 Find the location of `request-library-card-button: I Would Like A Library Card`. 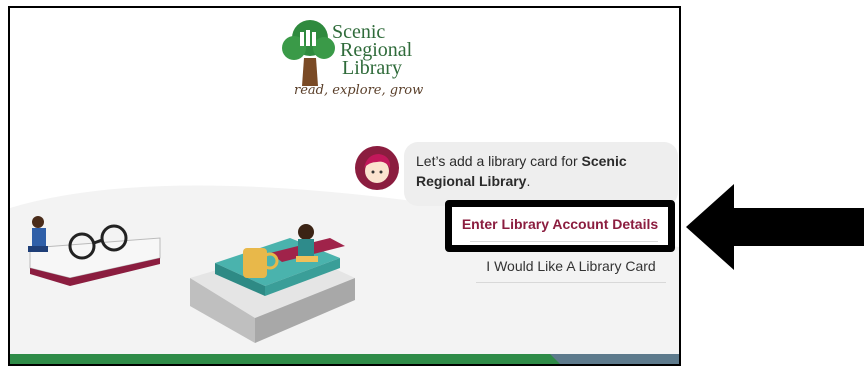

request-library-card-button: I Would Like A Library Card is located at coordinates (571, 270).